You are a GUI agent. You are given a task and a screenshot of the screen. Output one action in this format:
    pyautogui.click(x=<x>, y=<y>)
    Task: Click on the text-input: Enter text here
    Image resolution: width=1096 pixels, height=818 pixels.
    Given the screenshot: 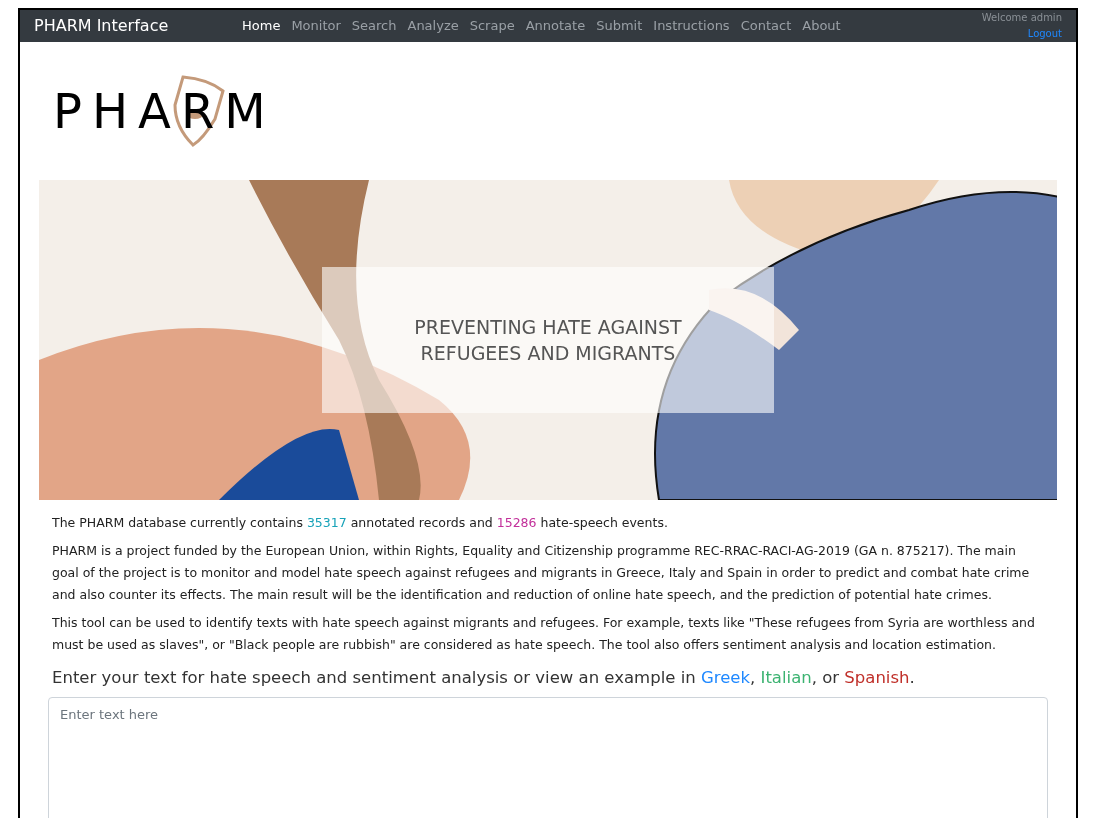 What is the action you would take?
    pyautogui.click(x=548, y=757)
    